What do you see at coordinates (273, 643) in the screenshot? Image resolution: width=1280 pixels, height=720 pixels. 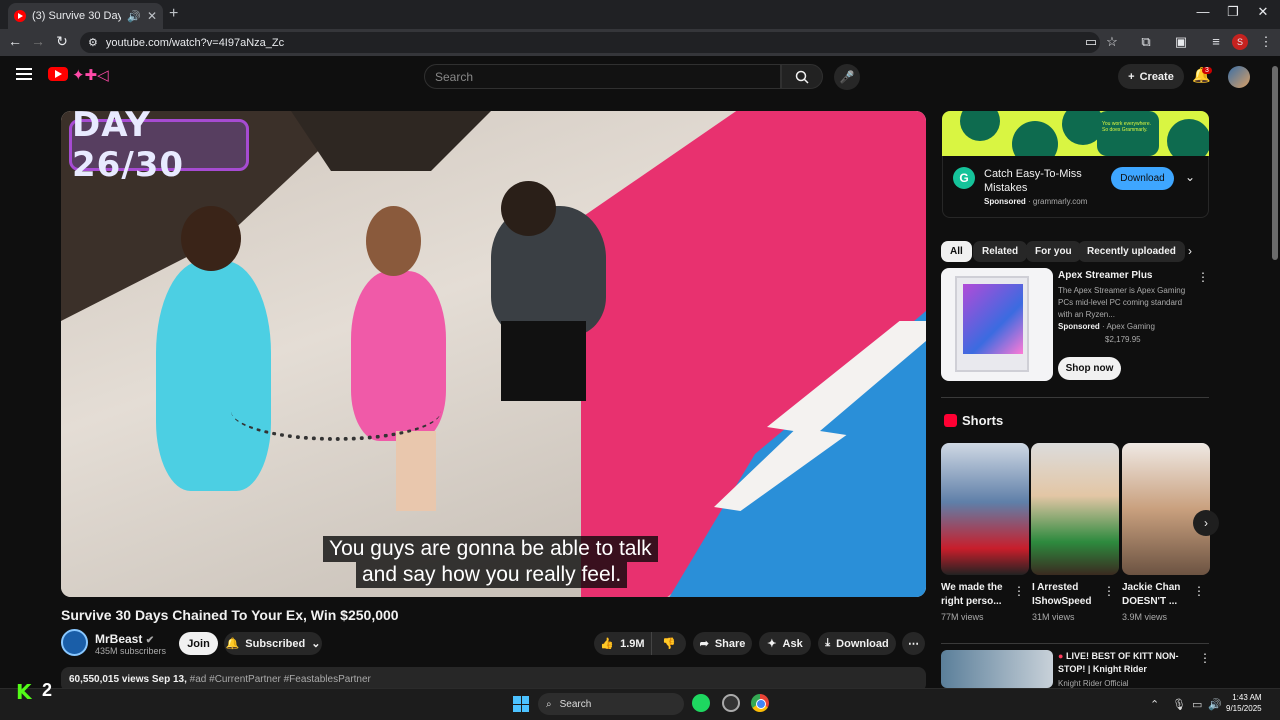 I see `subscribed-button: 🔔 Subscribed ⌄` at bounding box center [273, 643].